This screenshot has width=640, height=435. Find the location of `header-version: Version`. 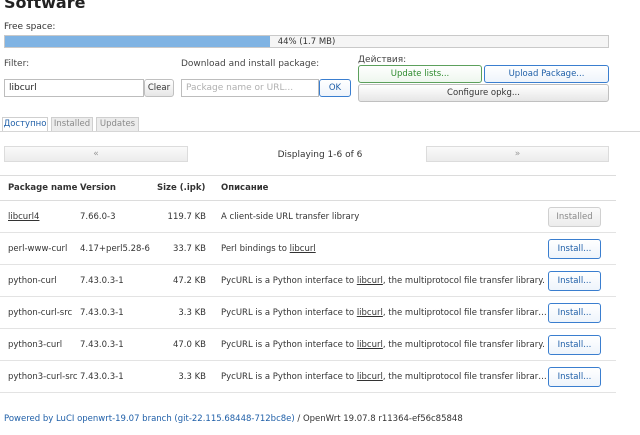

header-version: Version is located at coordinates (118, 188).